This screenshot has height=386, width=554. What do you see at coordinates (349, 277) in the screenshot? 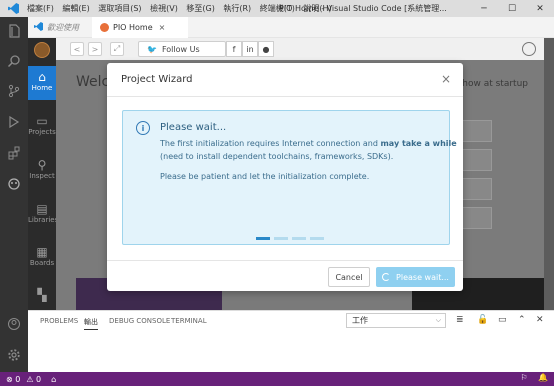
I see `cancel-button: Cancel` at bounding box center [349, 277].